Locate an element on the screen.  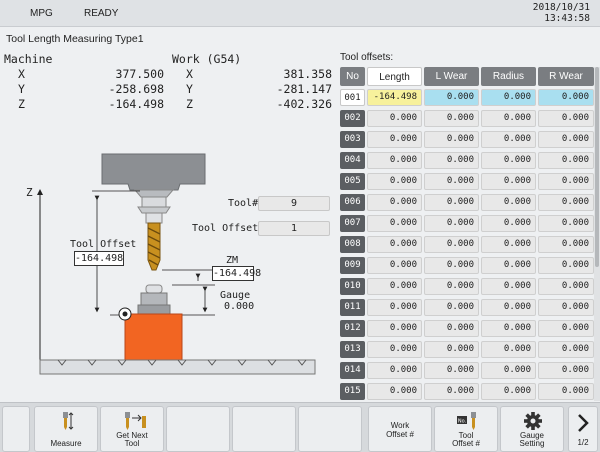
next-page-button: 1/2 is located at coordinates (583, 429).